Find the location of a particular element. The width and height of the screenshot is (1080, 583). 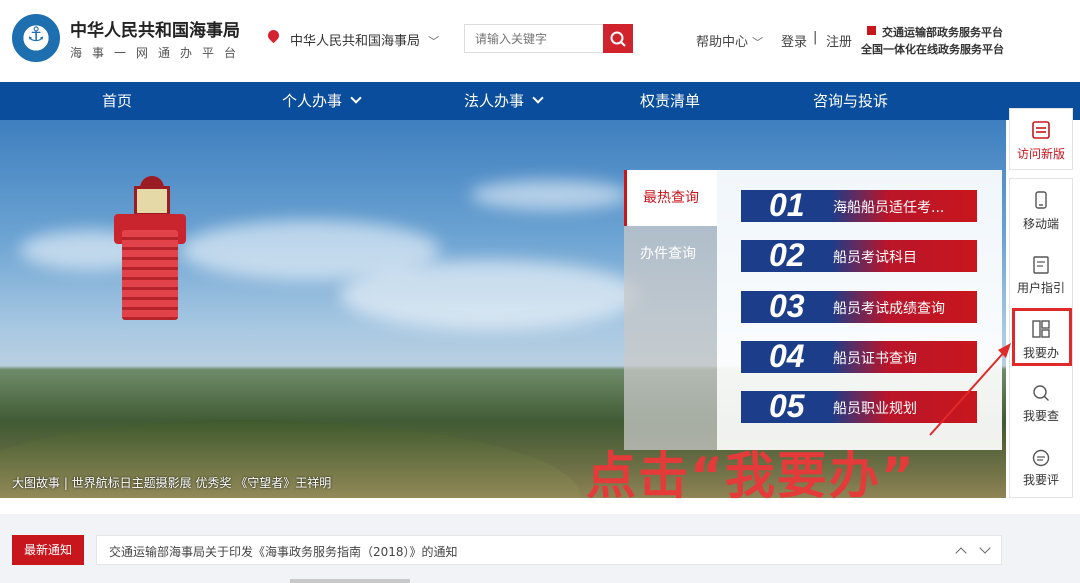

nav-corporate-label: 法人办事 is located at coordinates (494, 101).